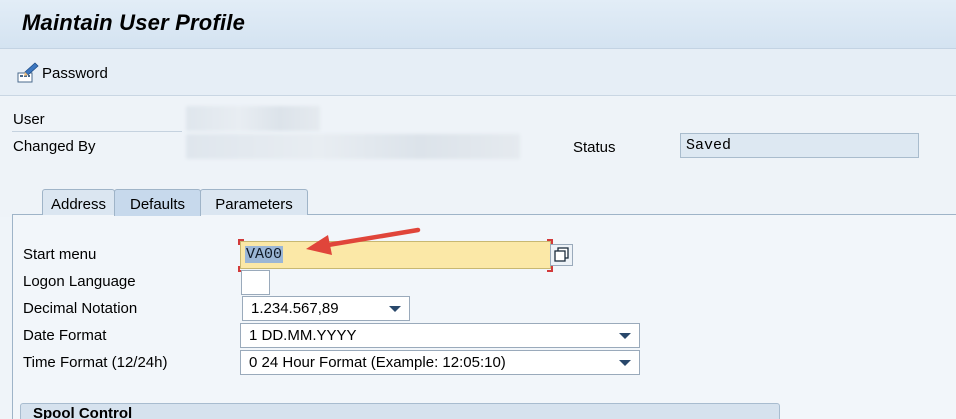 This screenshot has height=419, width=956. What do you see at coordinates (255, 282) in the screenshot?
I see `logon-language-input` at bounding box center [255, 282].